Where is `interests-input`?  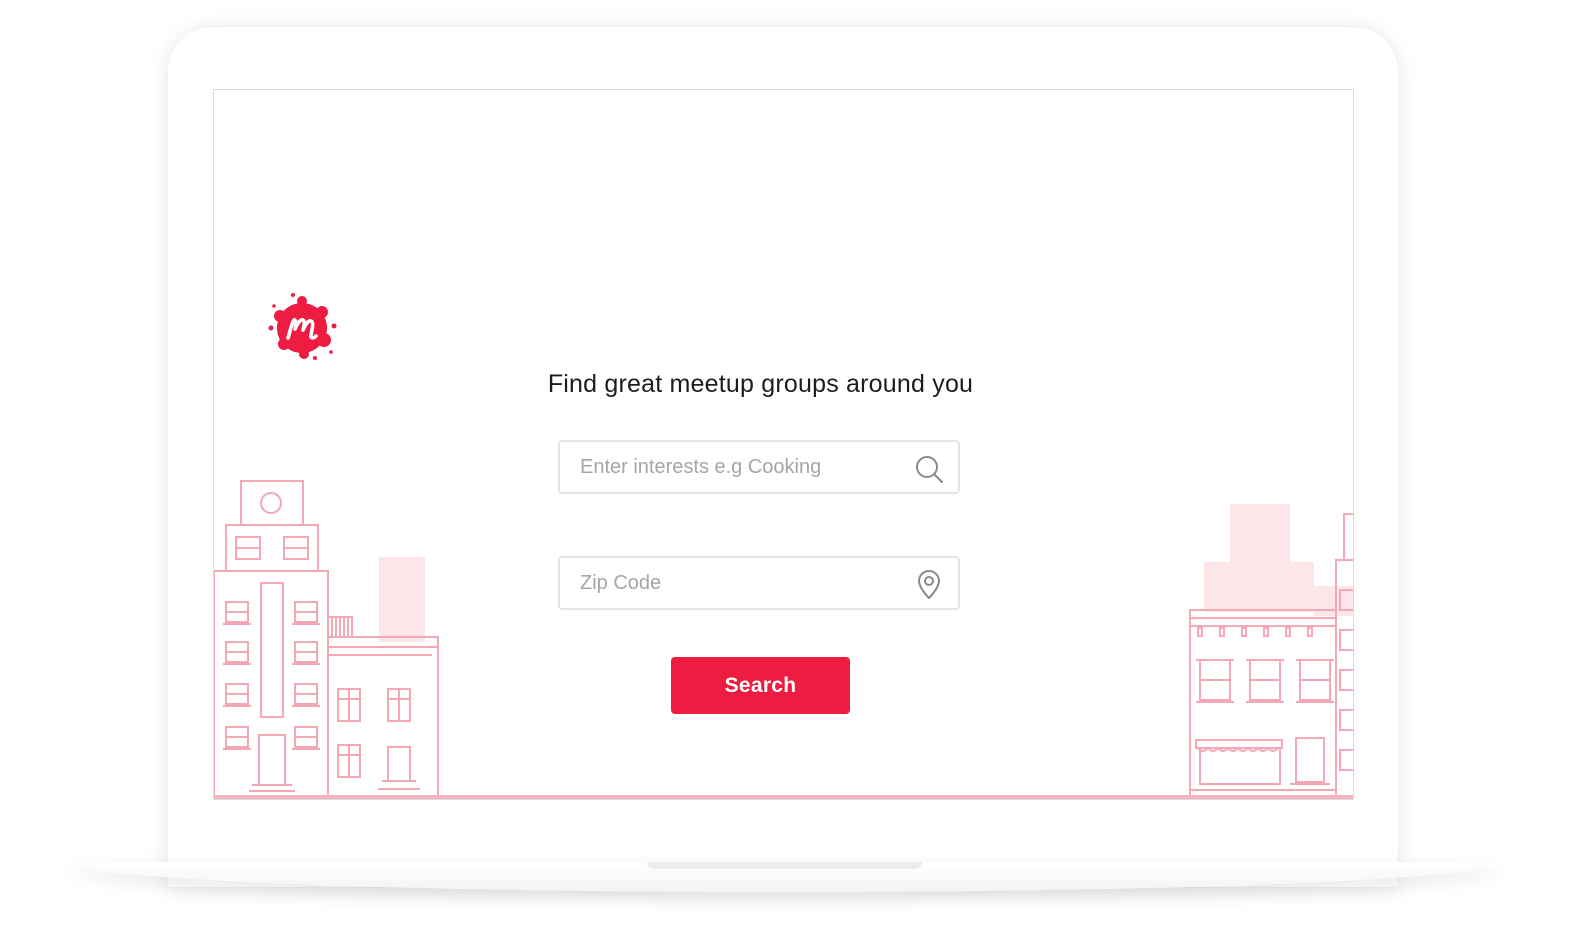 interests-input is located at coordinates (740, 467).